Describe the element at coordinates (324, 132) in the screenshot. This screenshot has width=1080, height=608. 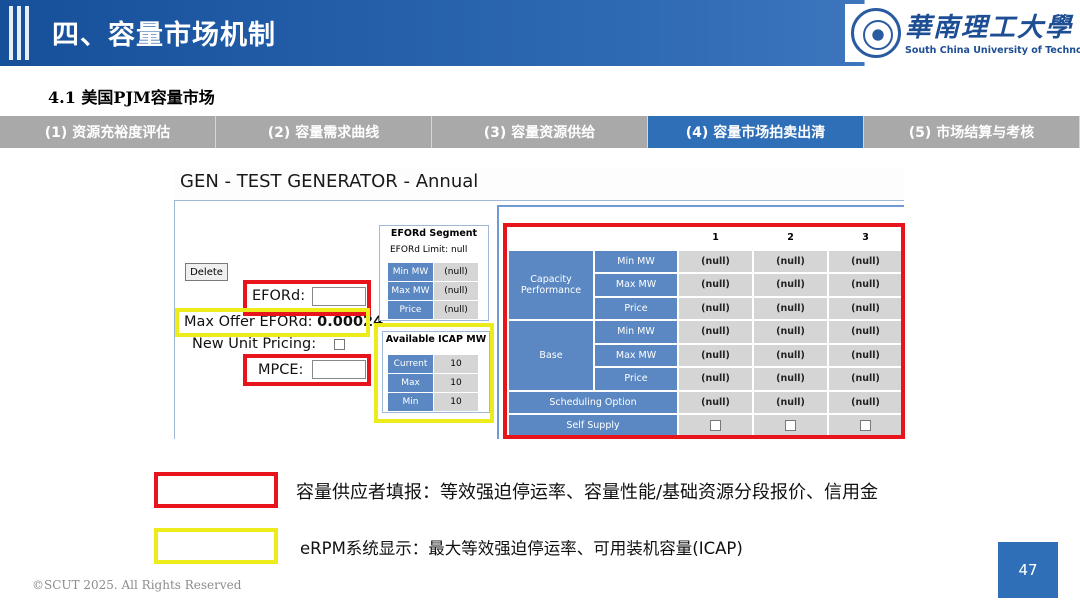
I see `tab-demand-curve: (2) 容量需求曲线` at that location.